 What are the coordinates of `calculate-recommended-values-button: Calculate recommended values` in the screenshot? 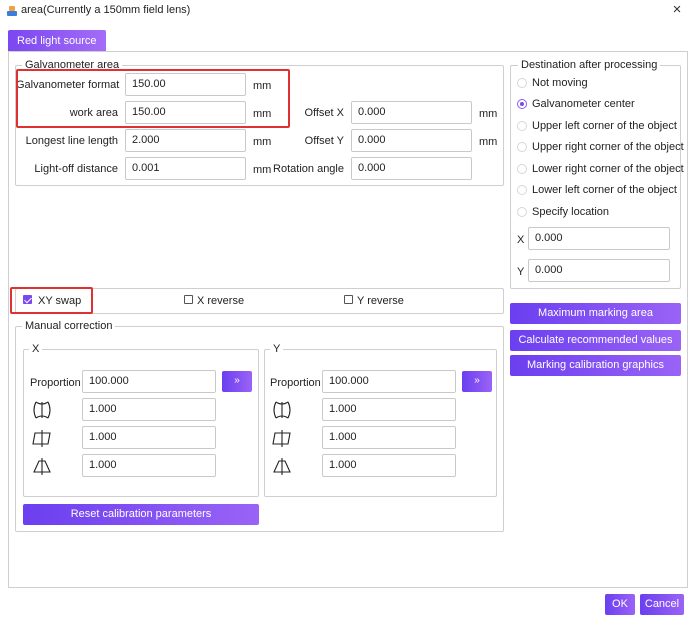 It's located at (595, 340).